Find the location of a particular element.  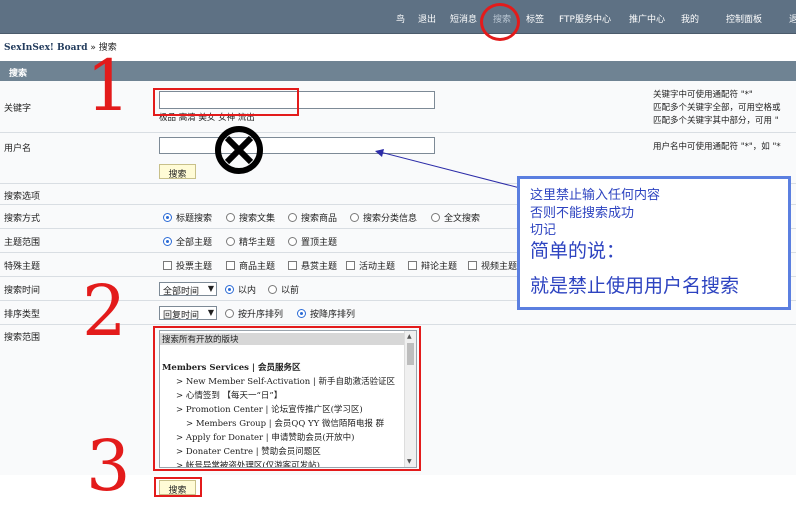

special-topics-label: 特殊主题 is located at coordinates (22, 267).